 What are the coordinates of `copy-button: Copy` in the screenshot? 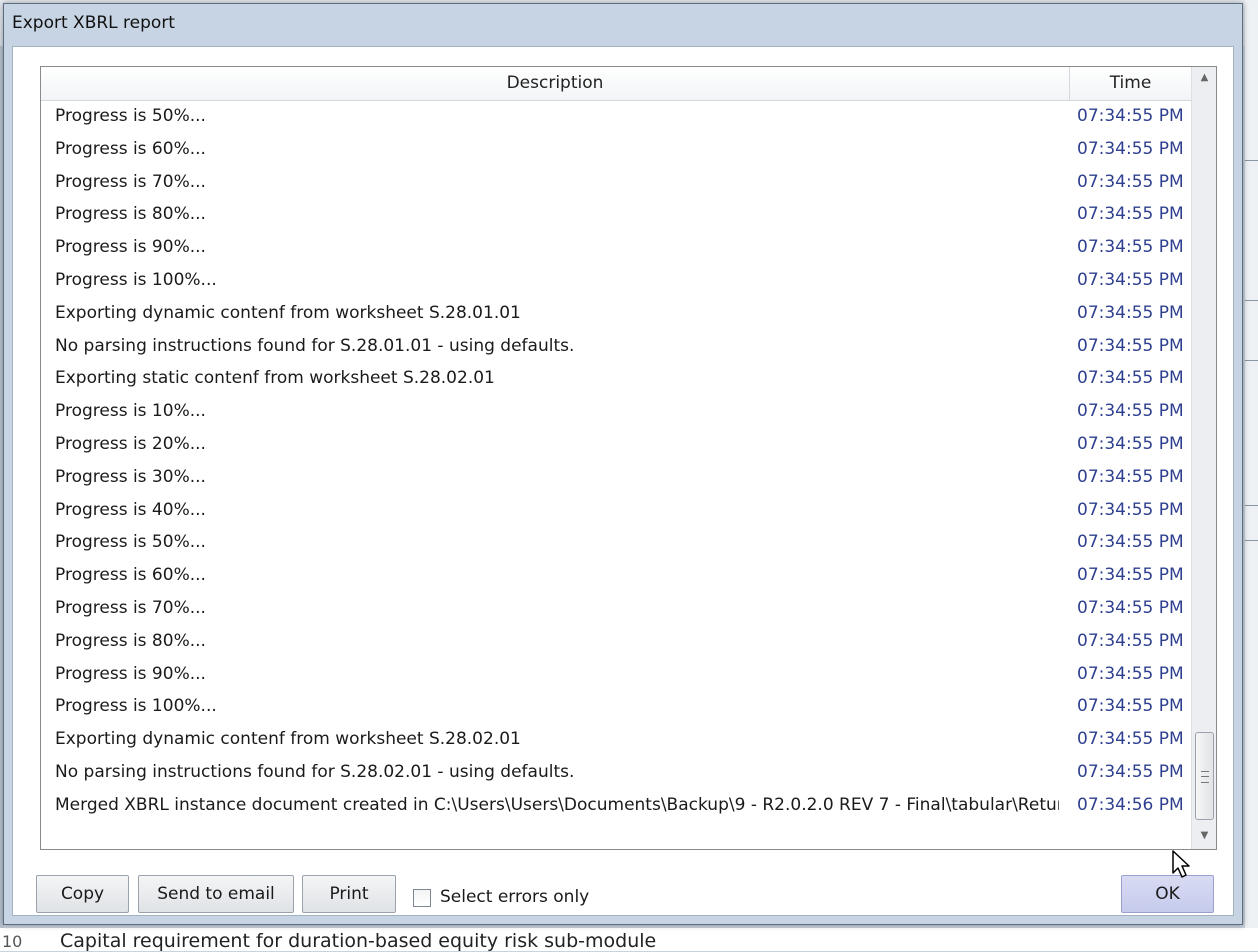 It's located at (82, 894).